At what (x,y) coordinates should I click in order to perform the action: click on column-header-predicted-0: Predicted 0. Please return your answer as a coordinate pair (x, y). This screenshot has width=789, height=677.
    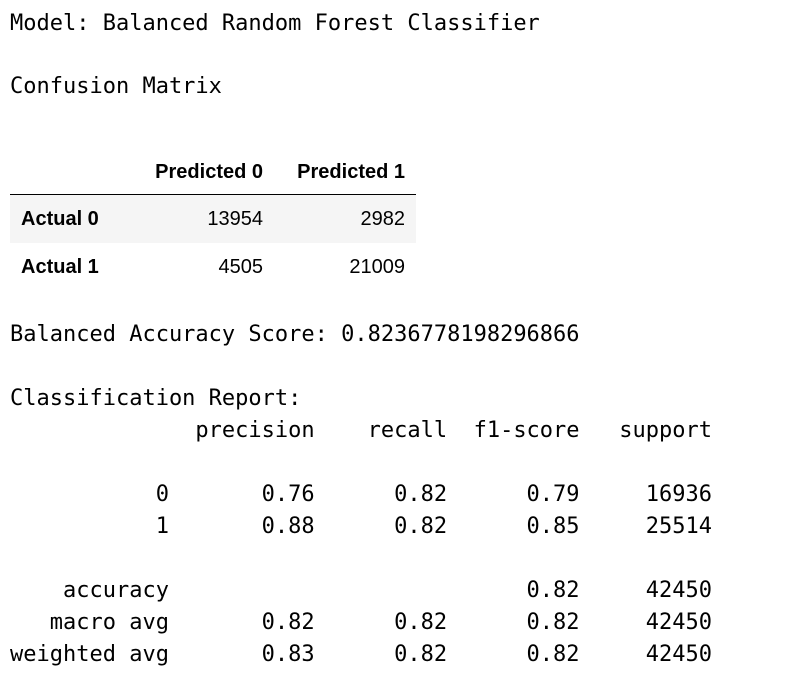
    Looking at the image, I should click on (202, 172).